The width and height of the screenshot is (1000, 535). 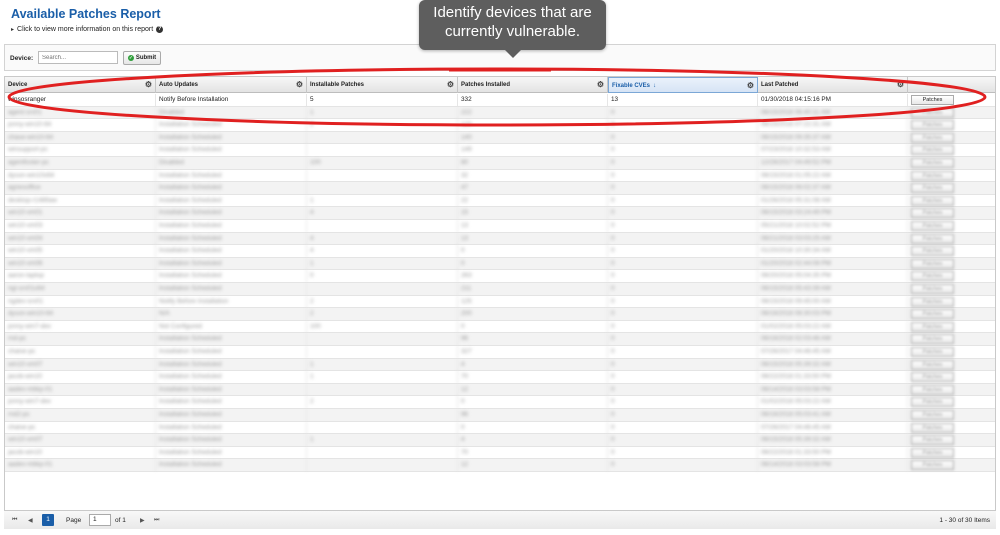 What do you see at coordinates (533, 85) in the screenshot?
I see `column-header-patches-installed: Patches Installed ⚙` at bounding box center [533, 85].